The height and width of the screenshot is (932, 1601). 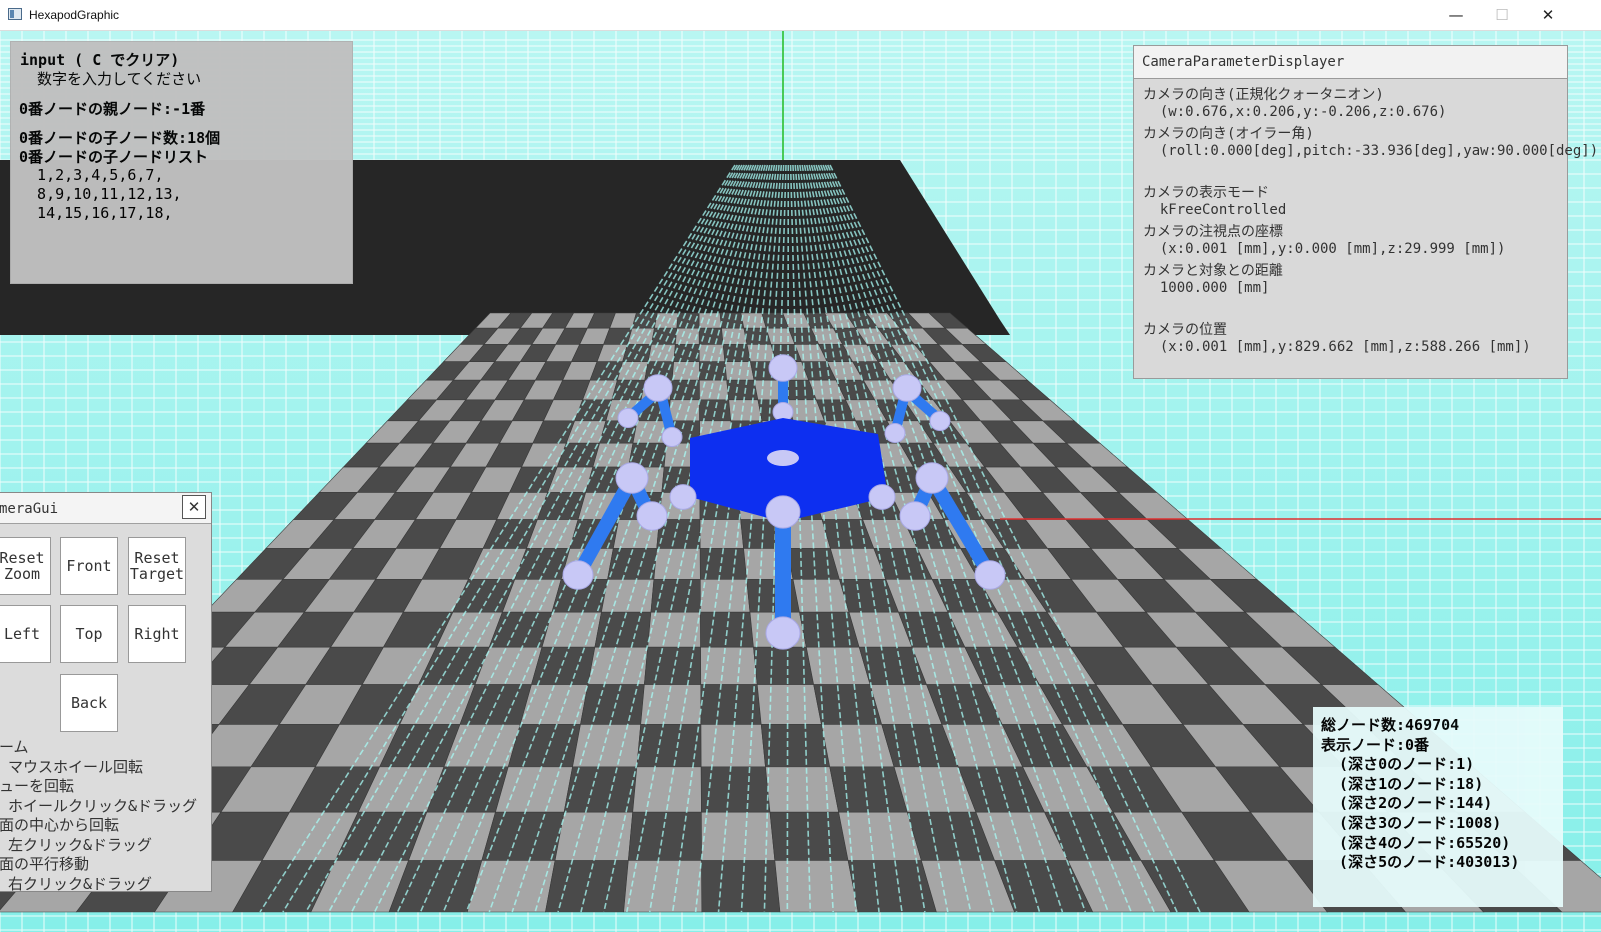 What do you see at coordinates (1390, 725) in the screenshot?
I see `node-info-line: 総ノード数:469704` at bounding box center [1390, 725].